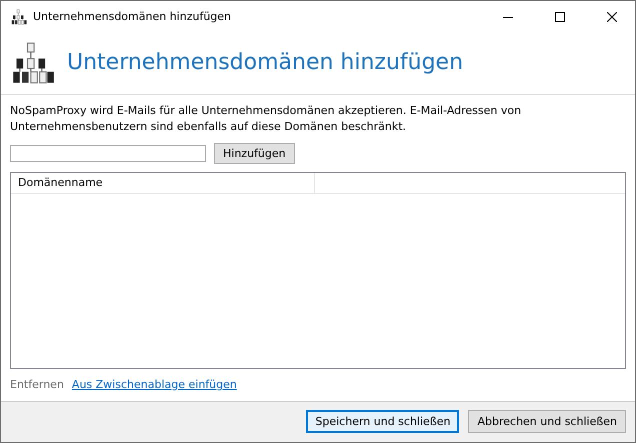  What do you see at coordinates (154, 384) in the screenshot?
I see `paste-link: Aus Zwischenablage einfügen` at bounding box center [154, 384].